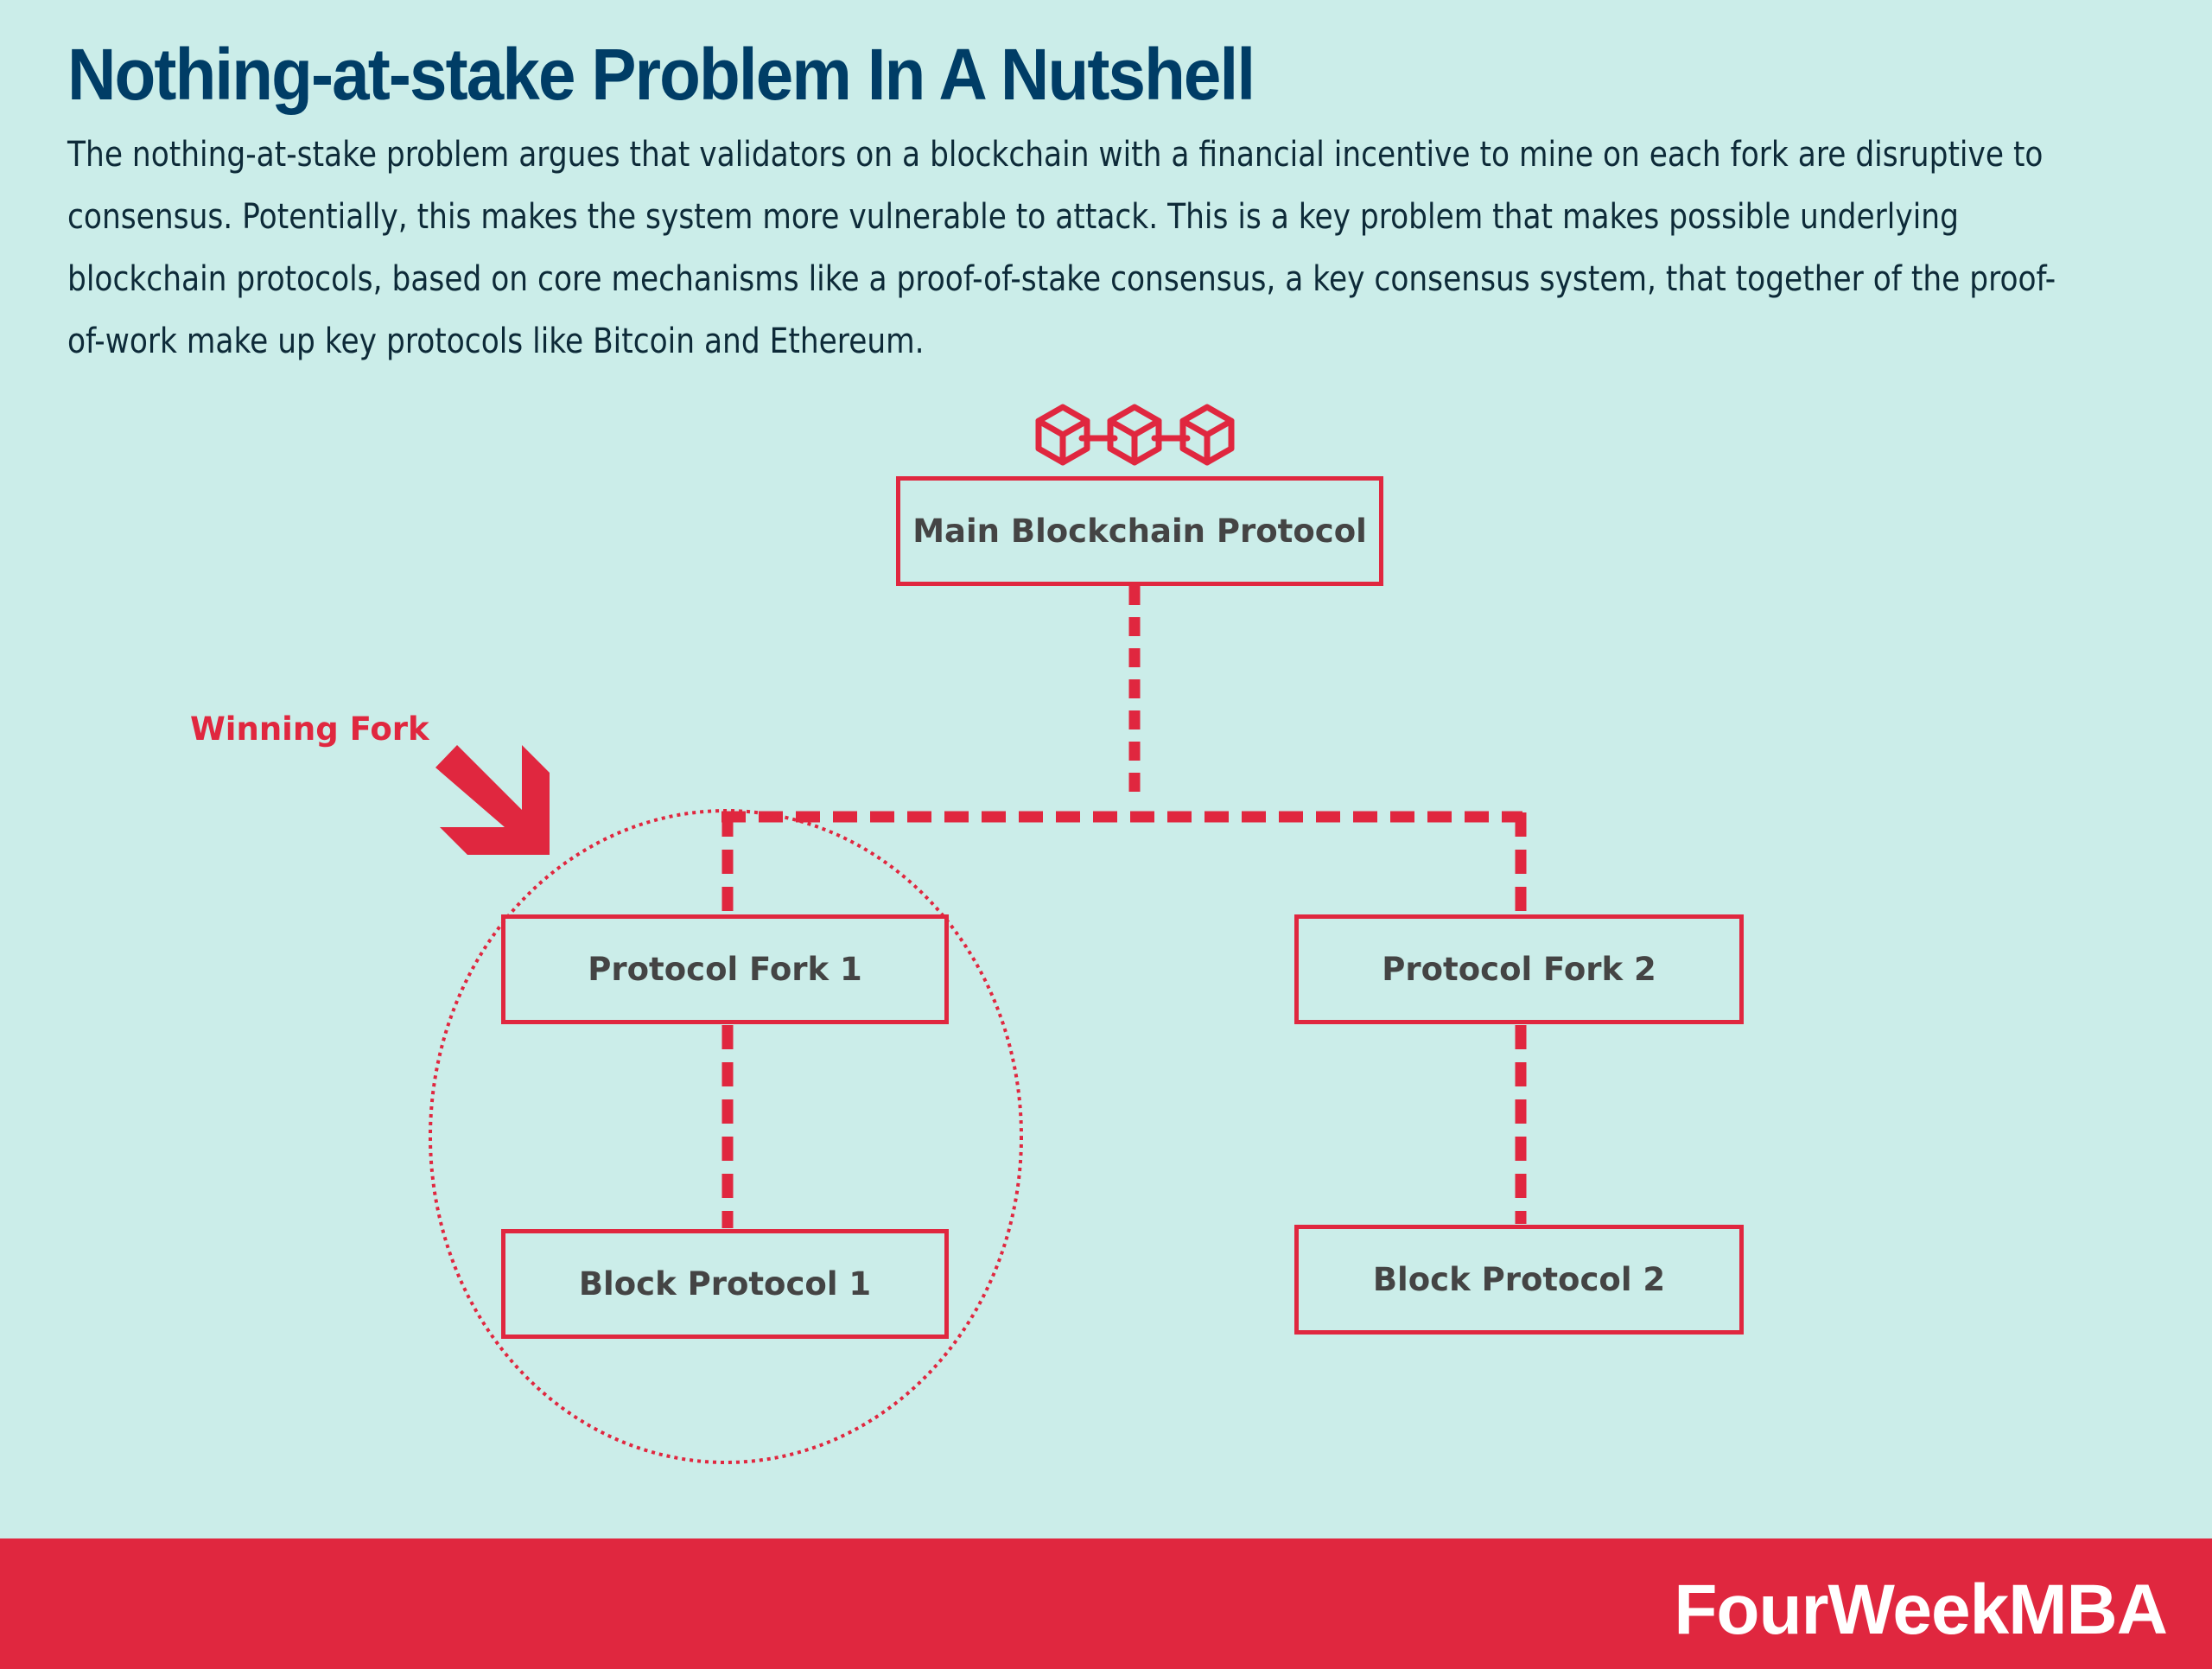 Image resolution: width=2212 pixels, height=1669 pixels. I want to click on brand-logo: FourWeekMBA, so click(1921, 1609).